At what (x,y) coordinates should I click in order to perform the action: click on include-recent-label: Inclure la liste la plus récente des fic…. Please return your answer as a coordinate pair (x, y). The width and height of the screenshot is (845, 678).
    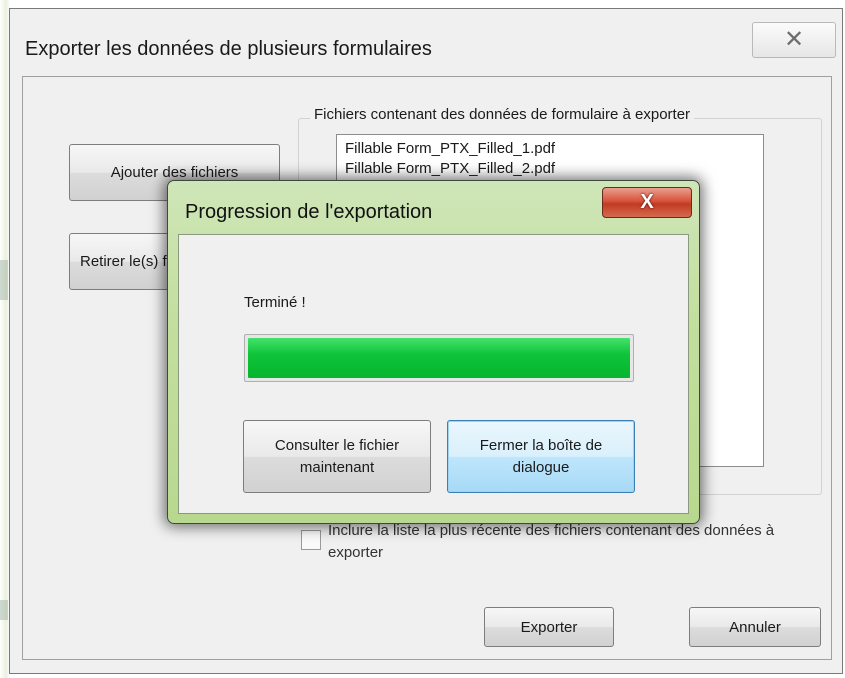
    Looking at the image, I should click on (551, 541).